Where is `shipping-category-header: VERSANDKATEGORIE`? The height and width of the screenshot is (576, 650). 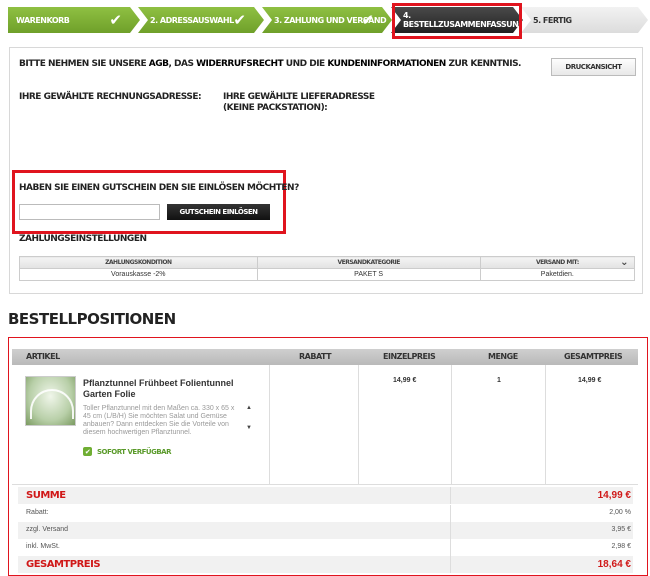
shipping-category-header: VERSANDKATEGORIE is located at coordinates (368, 262).